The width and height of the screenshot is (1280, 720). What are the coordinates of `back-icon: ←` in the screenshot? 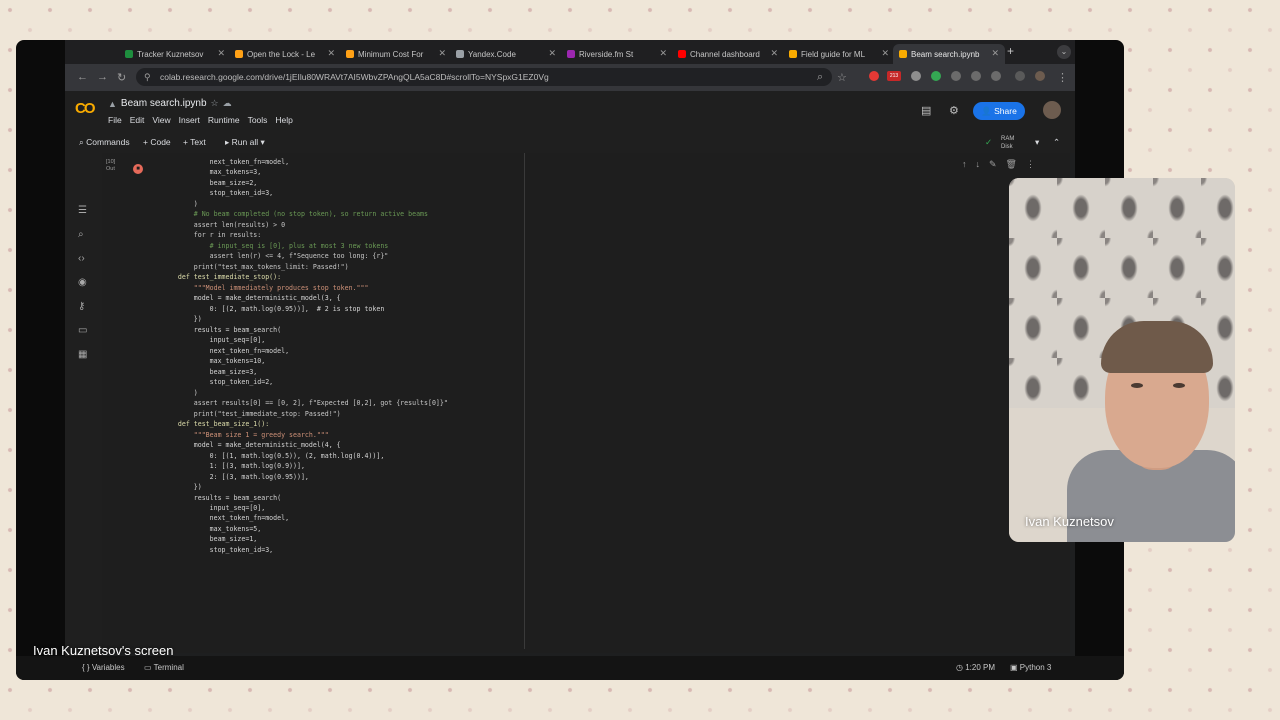 It's located at (82, 77).